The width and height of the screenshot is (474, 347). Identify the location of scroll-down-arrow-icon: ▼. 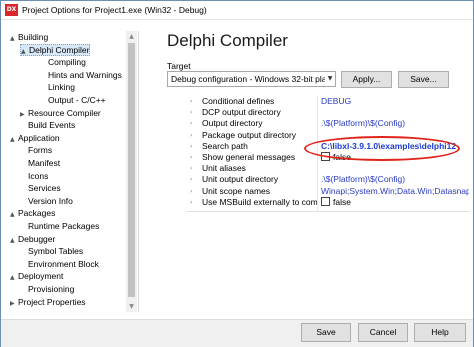
(131, 306).